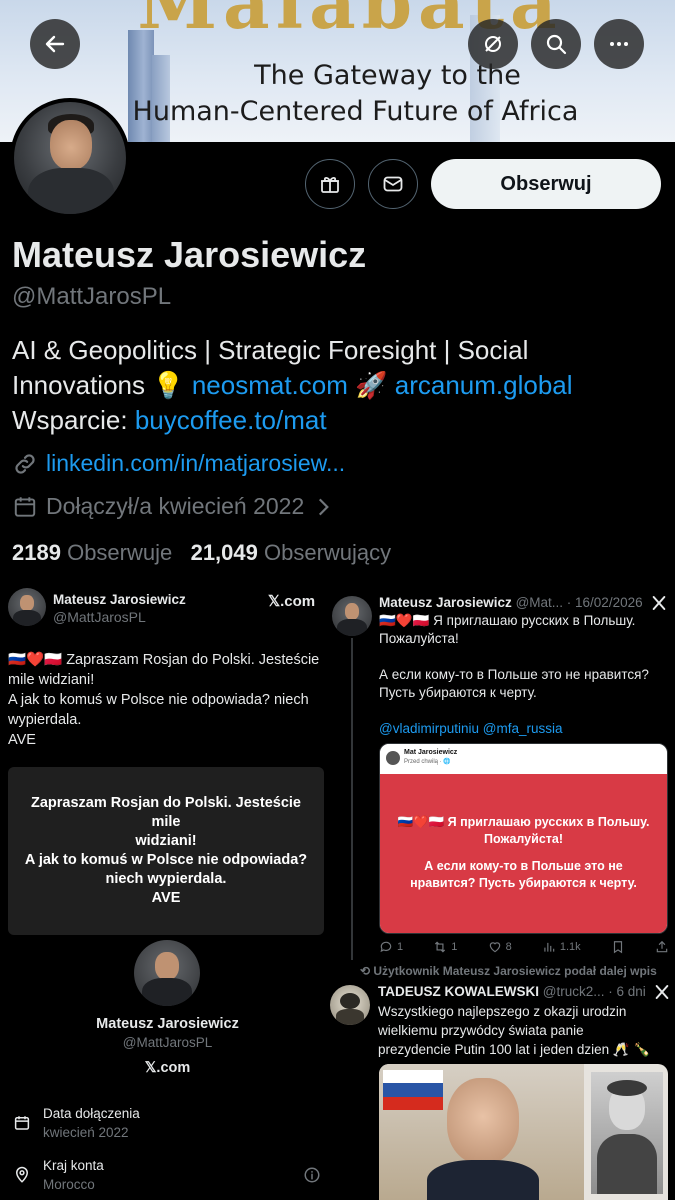  What do you see at coordinates (270, 385) in the screenshot?
I see `bio-link: neosmat.com` at bounding box center [270, 385].